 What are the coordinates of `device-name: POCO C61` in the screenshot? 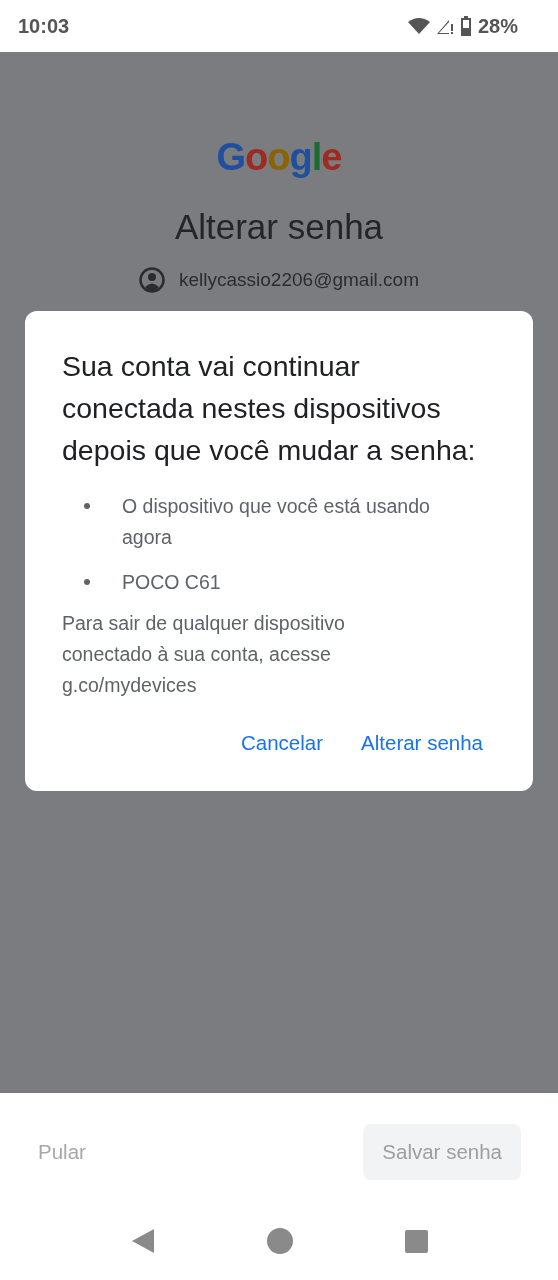 It's located at (172, 582).